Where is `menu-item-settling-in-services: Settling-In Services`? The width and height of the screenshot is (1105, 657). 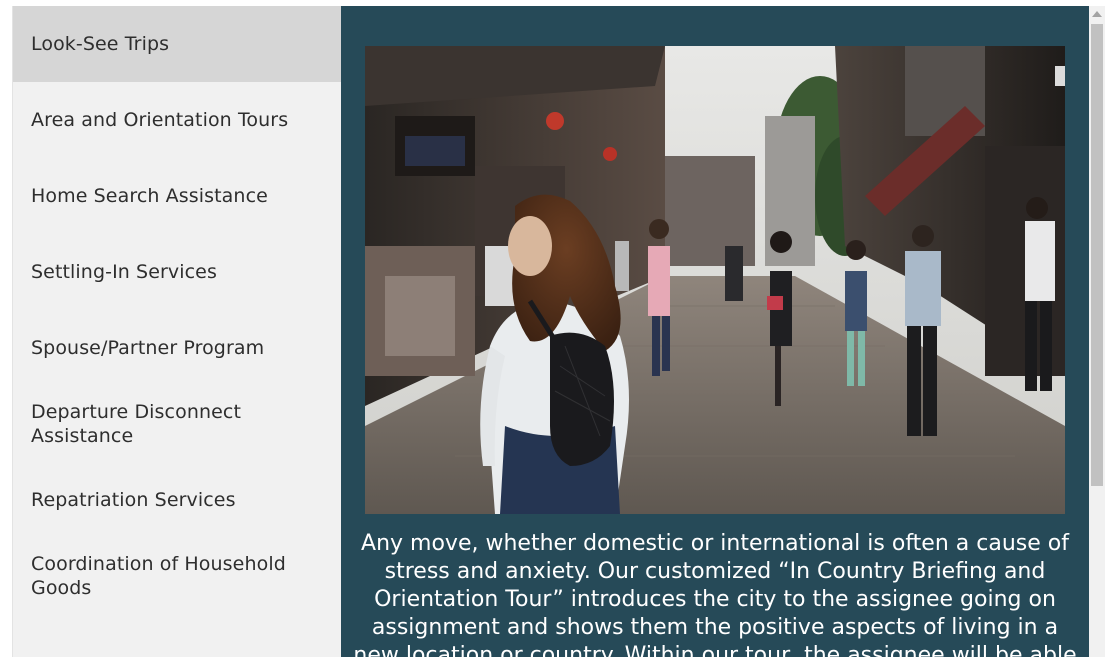
menu-item-settling-in-services: Settling-In Services is located at coordinates (177, 272).